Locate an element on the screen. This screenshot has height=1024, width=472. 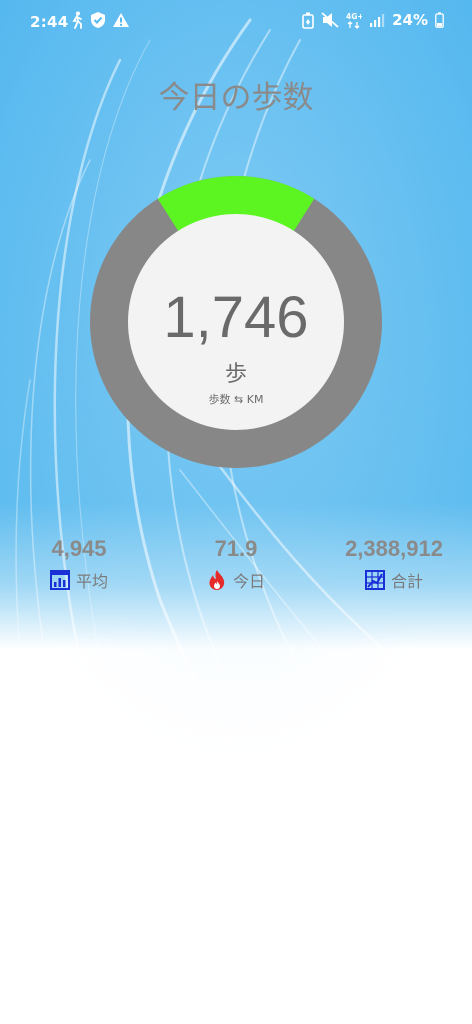
mute-icon is located at coordinates (330, 20).